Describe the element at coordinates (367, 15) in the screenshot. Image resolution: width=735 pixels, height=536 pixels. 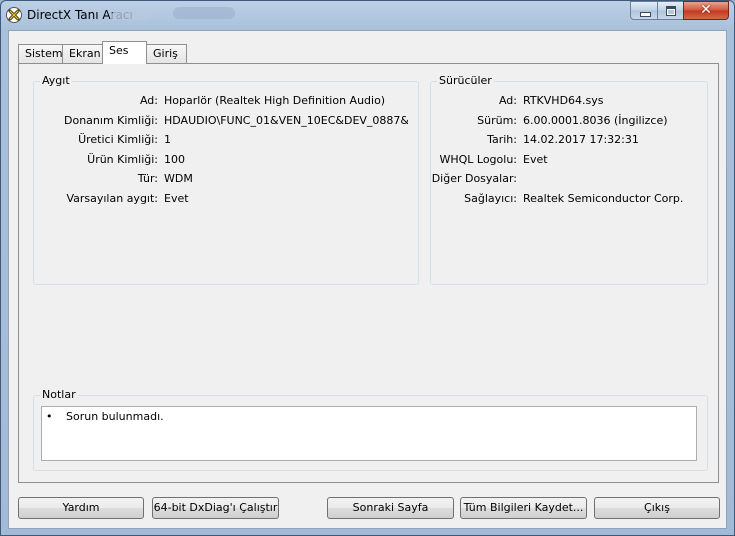
I see `title-bar: DirectX Tanı Aracı ✕` at that location.